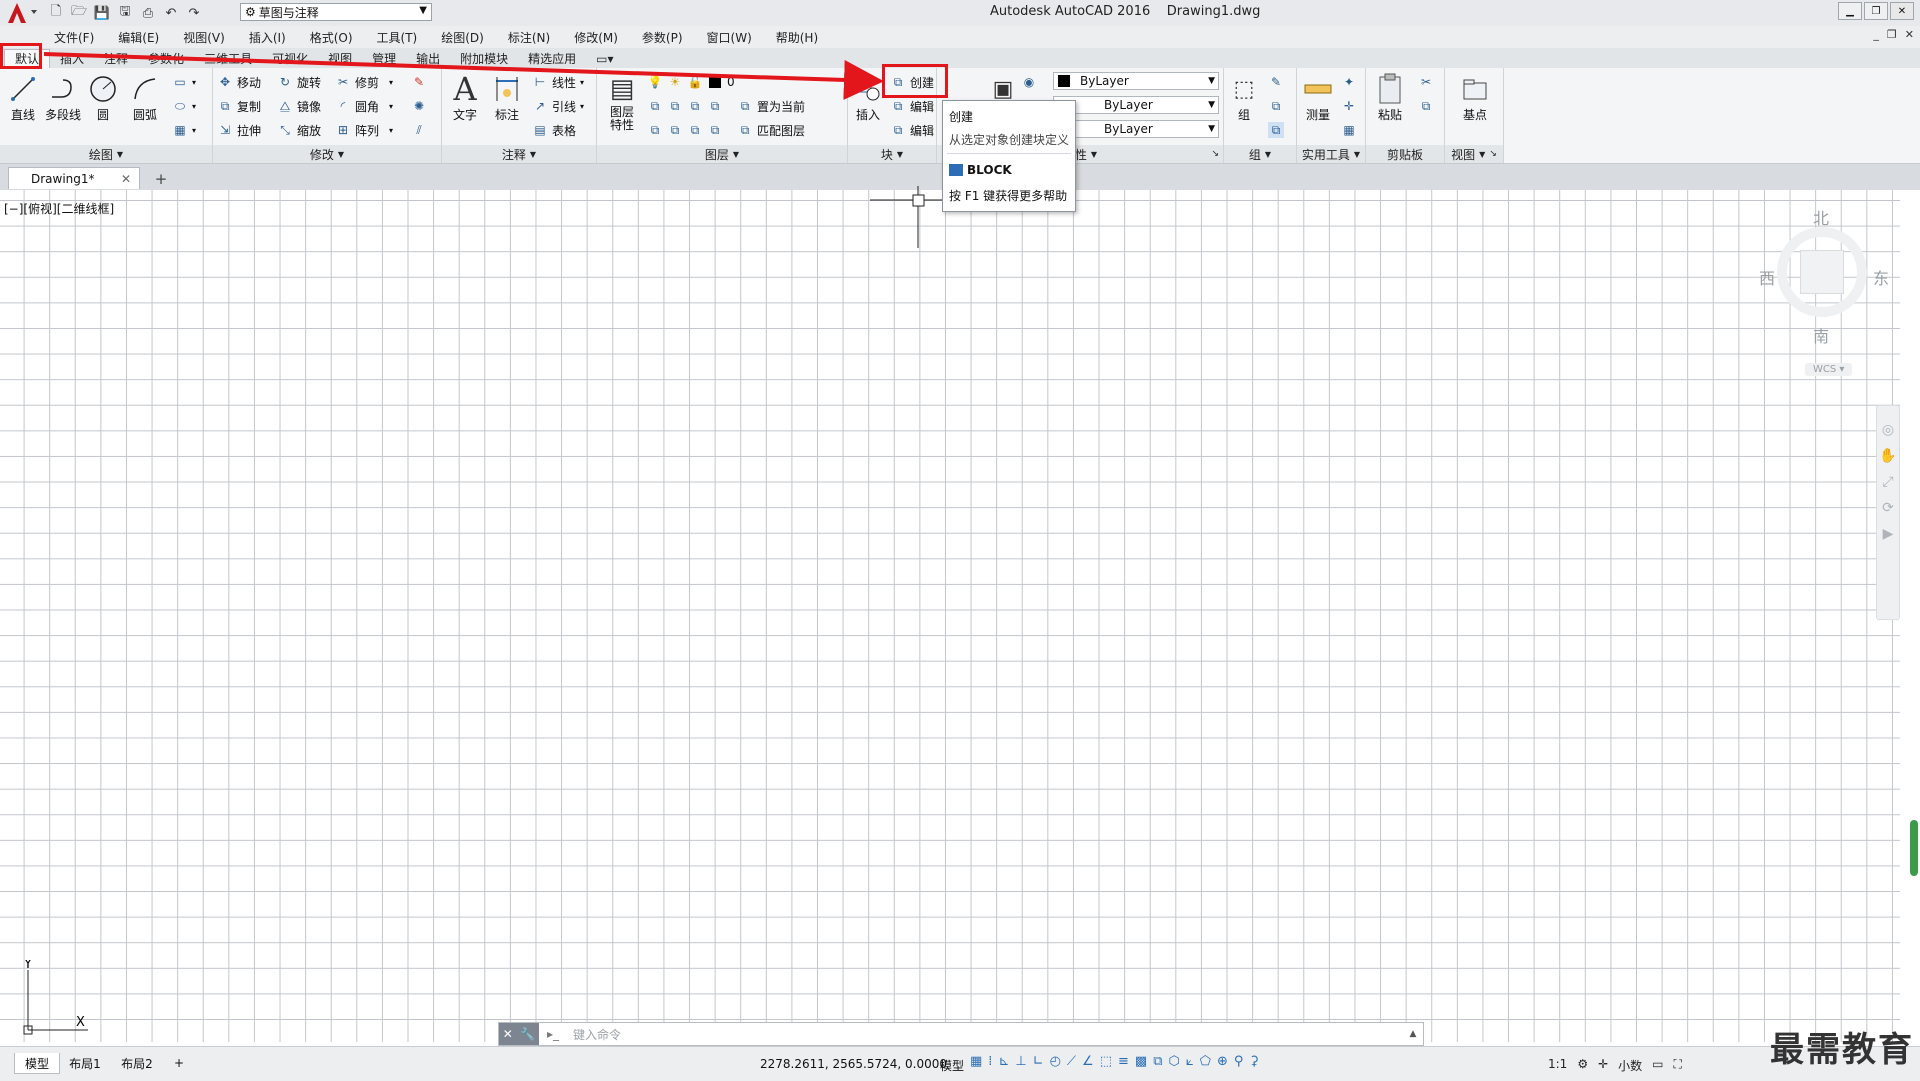 The width and height of the screenshot is (1920, 1081). What do you see at coordinates (1318, 97) in the screenshot?
I see `measure-button: 测量` at bounding box center [1318, 97].